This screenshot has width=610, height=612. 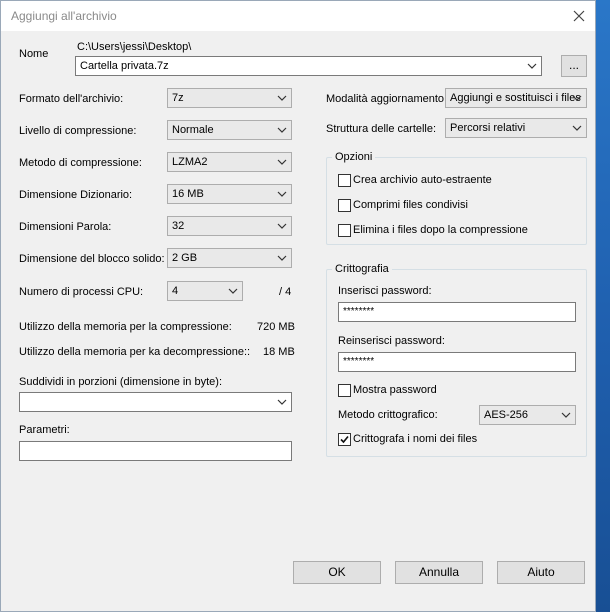 I want to click on title-bar: Aggiungi all'archivio, so click(x=298, y=16).